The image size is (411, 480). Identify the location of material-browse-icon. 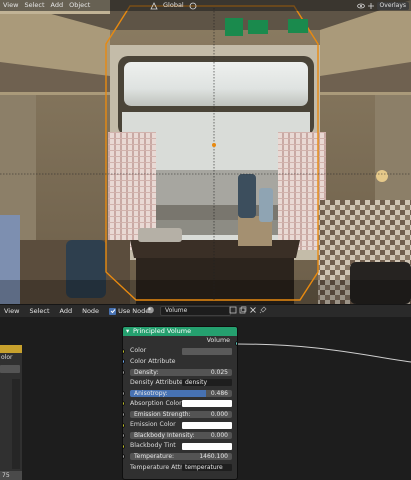
(150, 310).